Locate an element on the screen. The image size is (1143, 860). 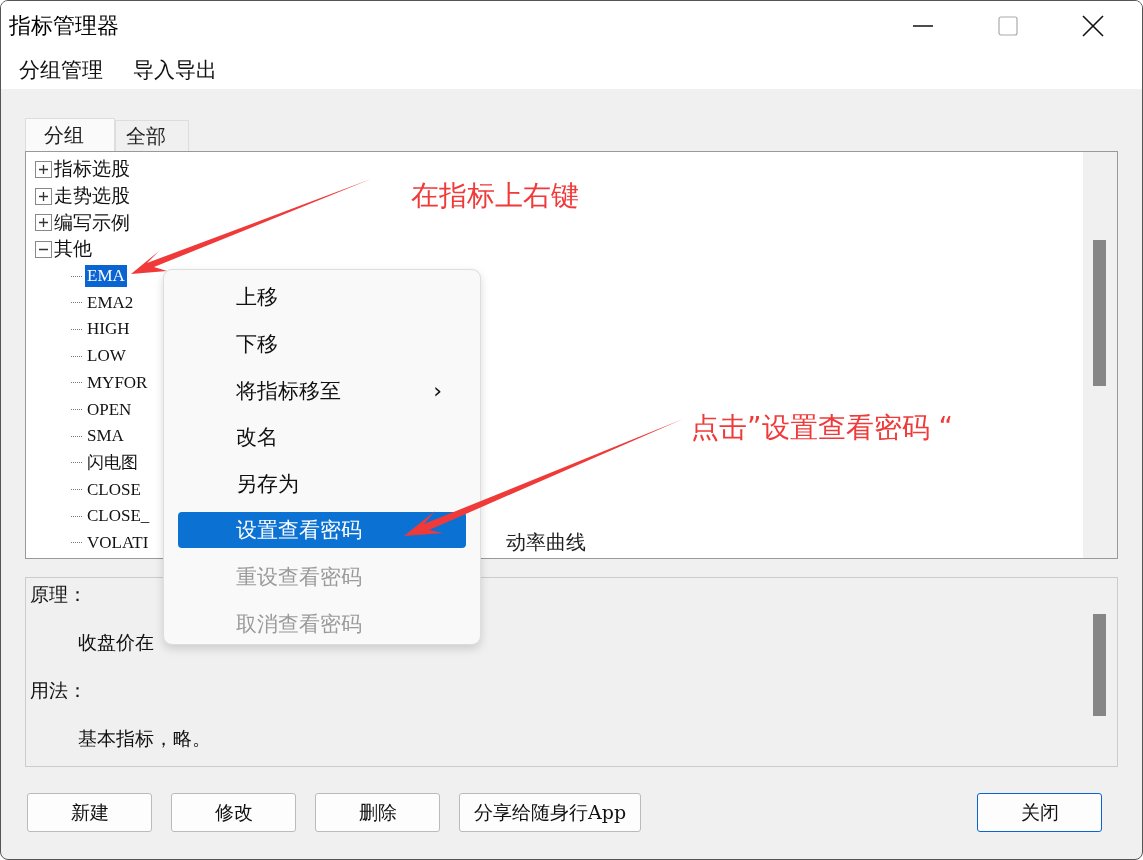
tab: 全部 is located at coordinates (152, 135).